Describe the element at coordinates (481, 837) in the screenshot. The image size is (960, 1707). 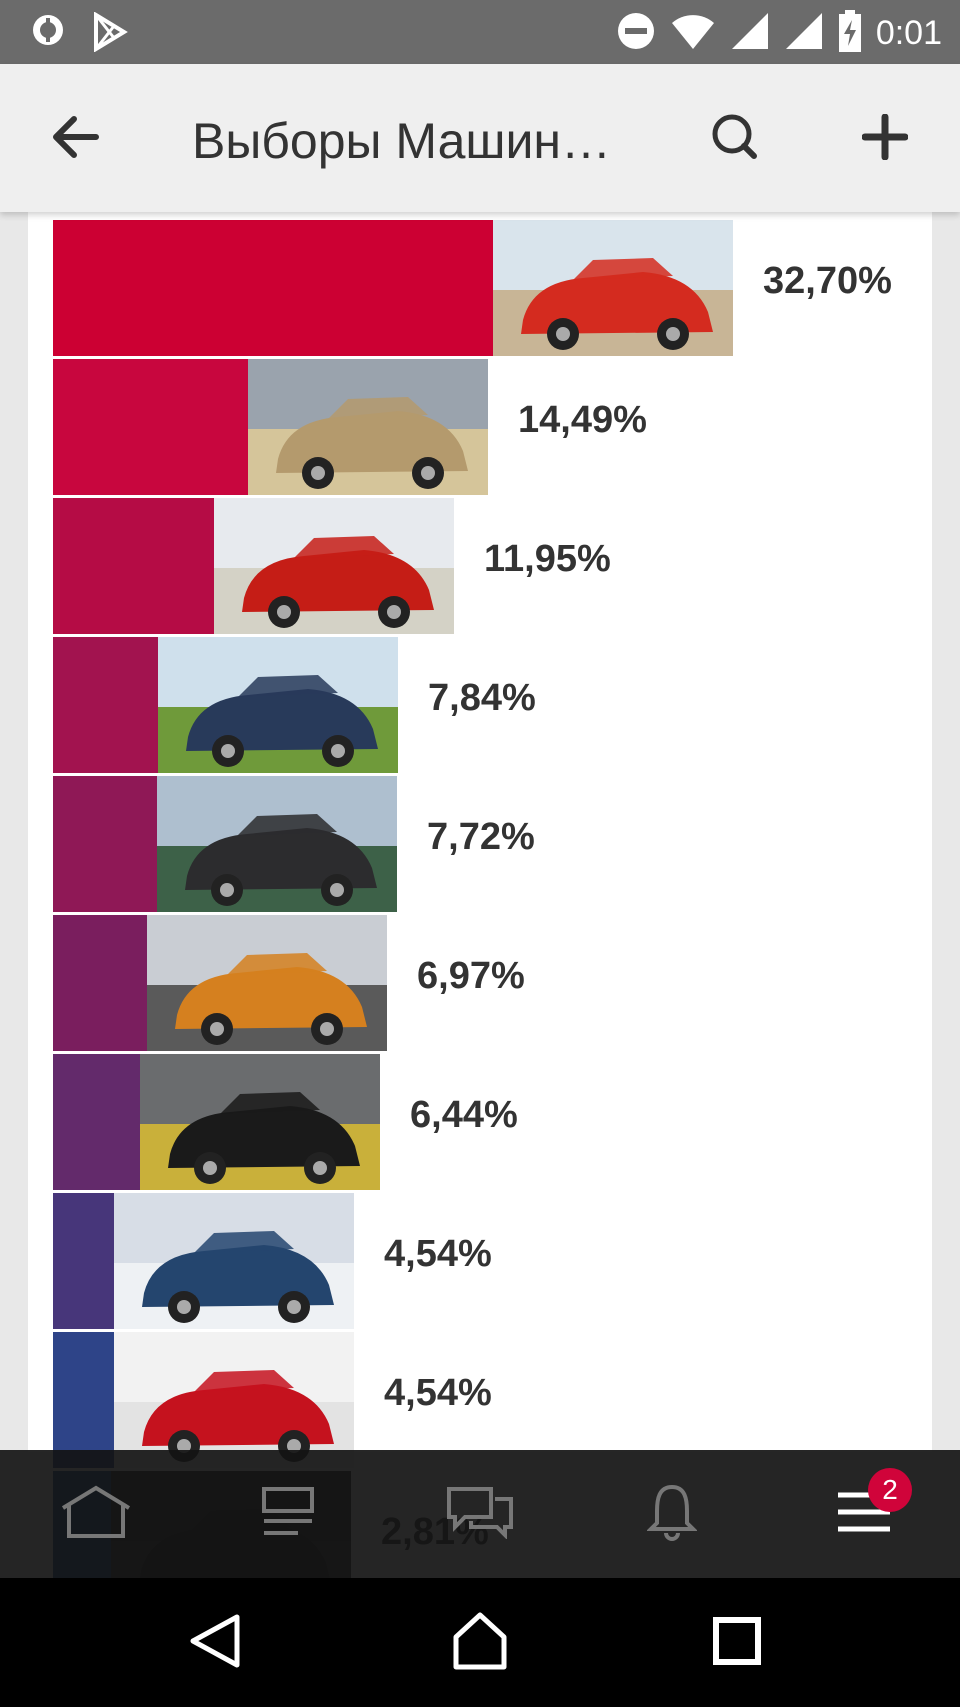
I see `result-percentage: 7,72%` at that location.